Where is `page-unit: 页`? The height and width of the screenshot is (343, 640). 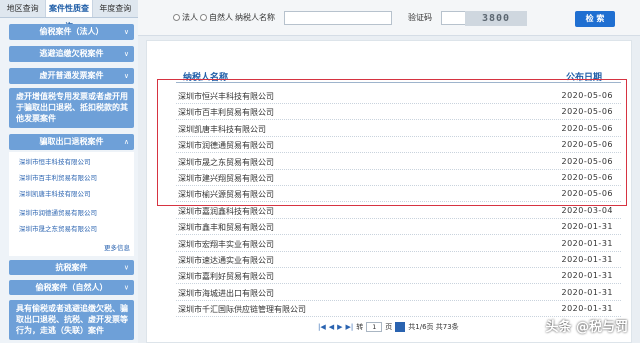
page-unit: 页 is located at coordinates (389, 327).